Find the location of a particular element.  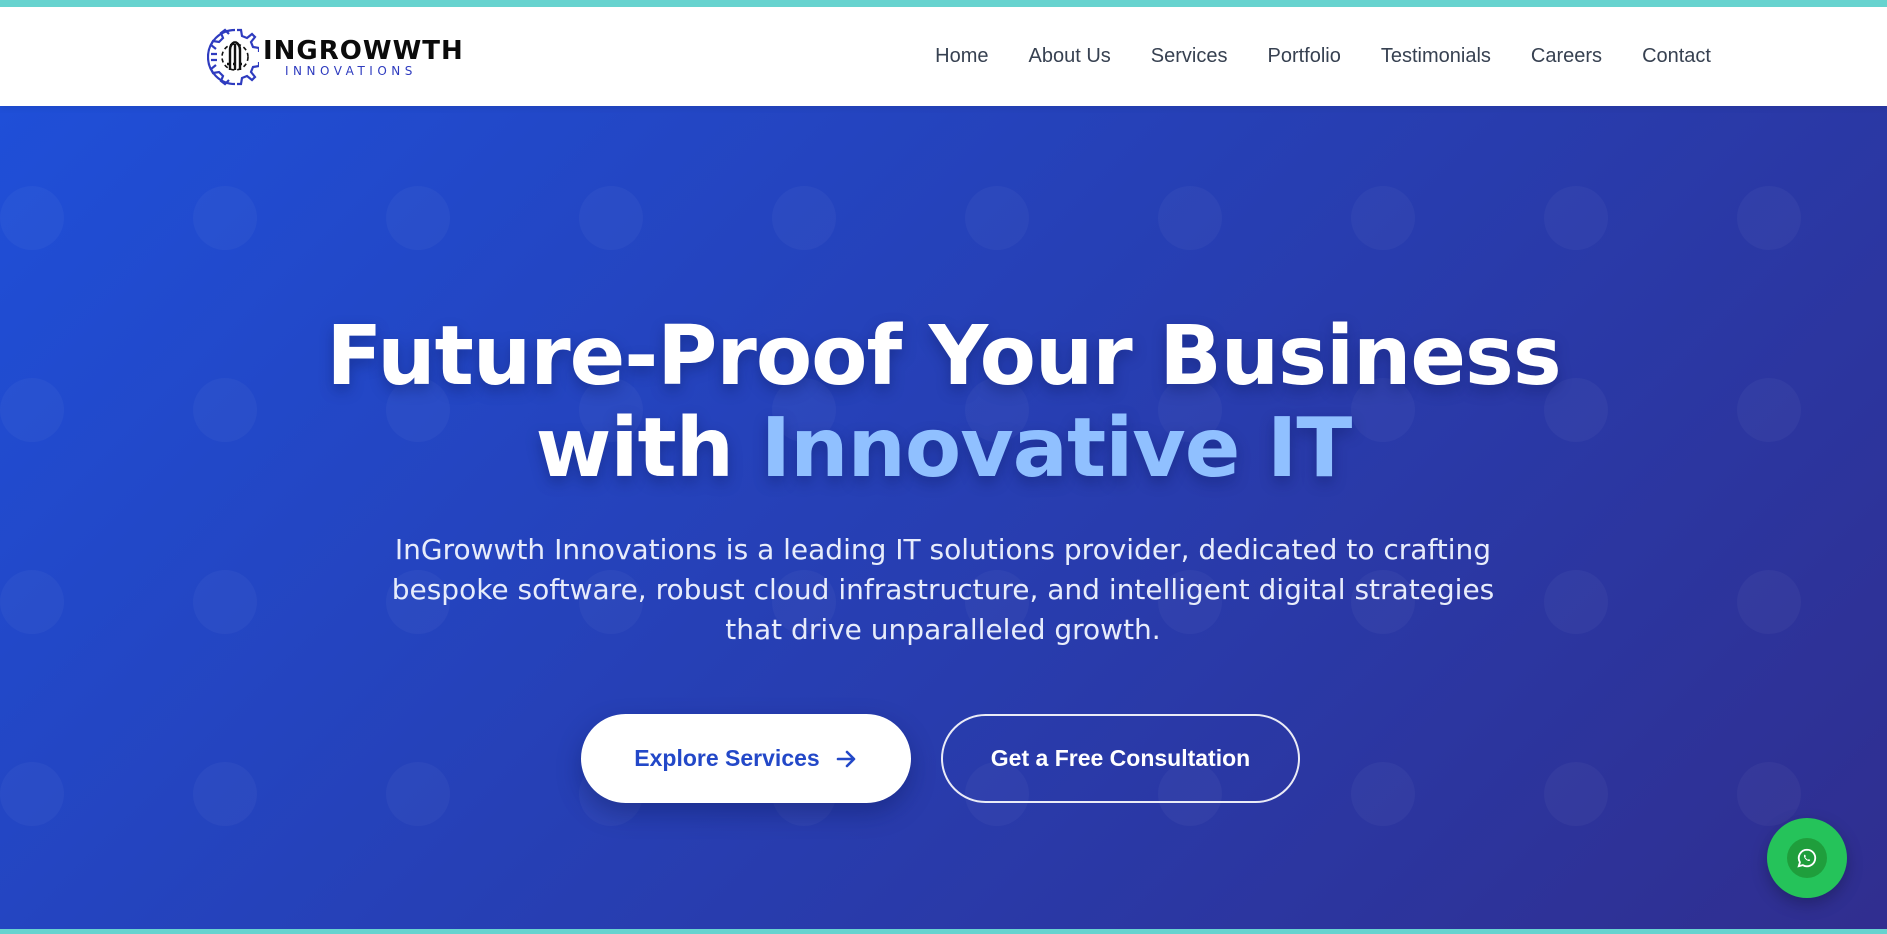

free-consultation-button: Get a Free Consultation is located at coordinates (1120, 758).